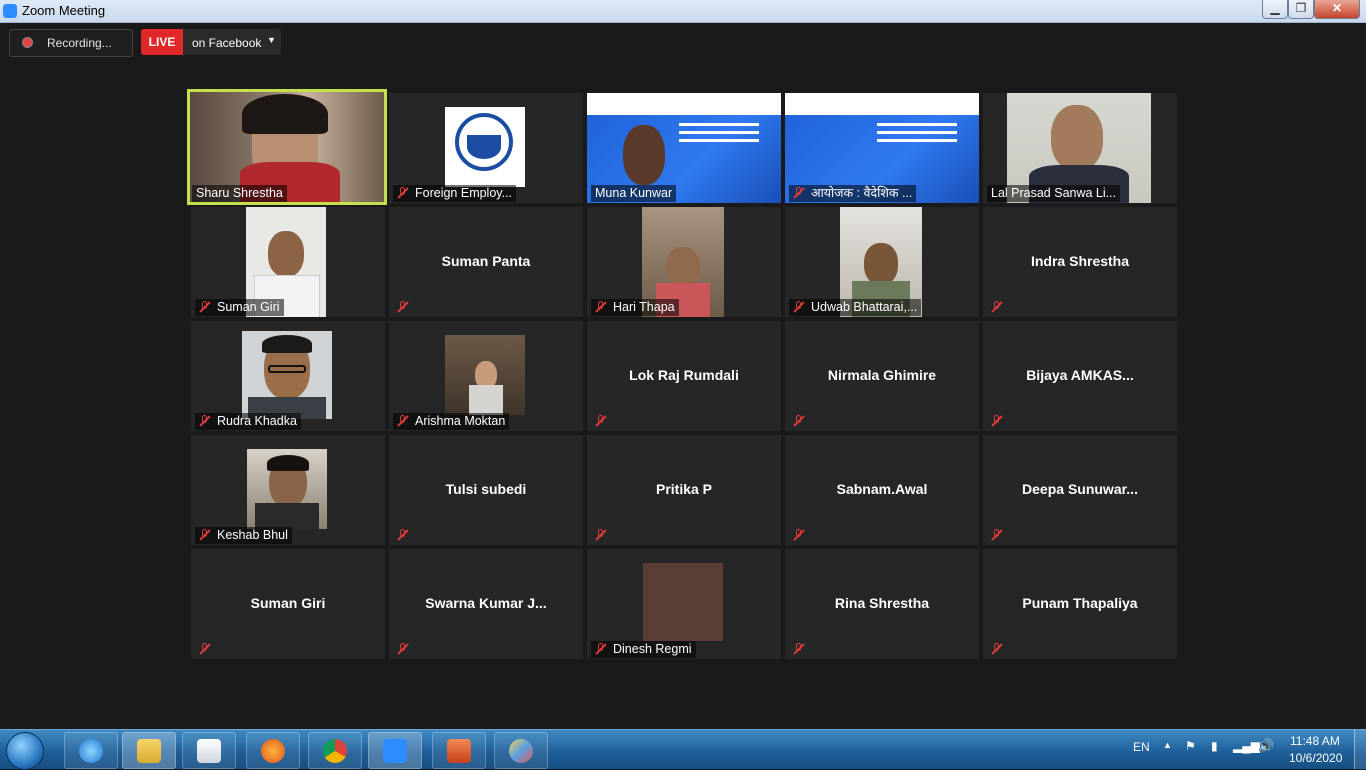 This screenshot has height=770, width=1366. What do you see at coordinates (271, 40) in the screenshot?
I see `chevron-down-icon: ▼` at bounding box center [271, 40].